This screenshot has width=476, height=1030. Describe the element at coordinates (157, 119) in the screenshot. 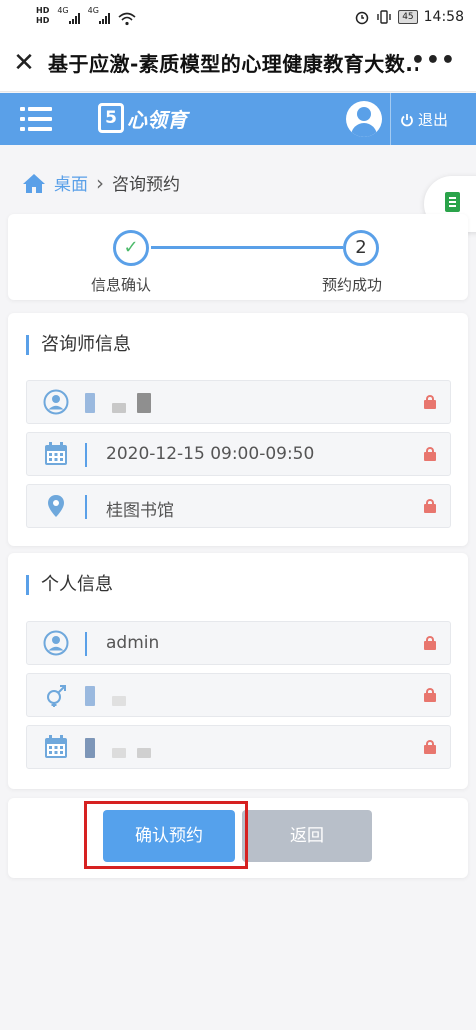

I see `logo-text: 心领育` at that location.